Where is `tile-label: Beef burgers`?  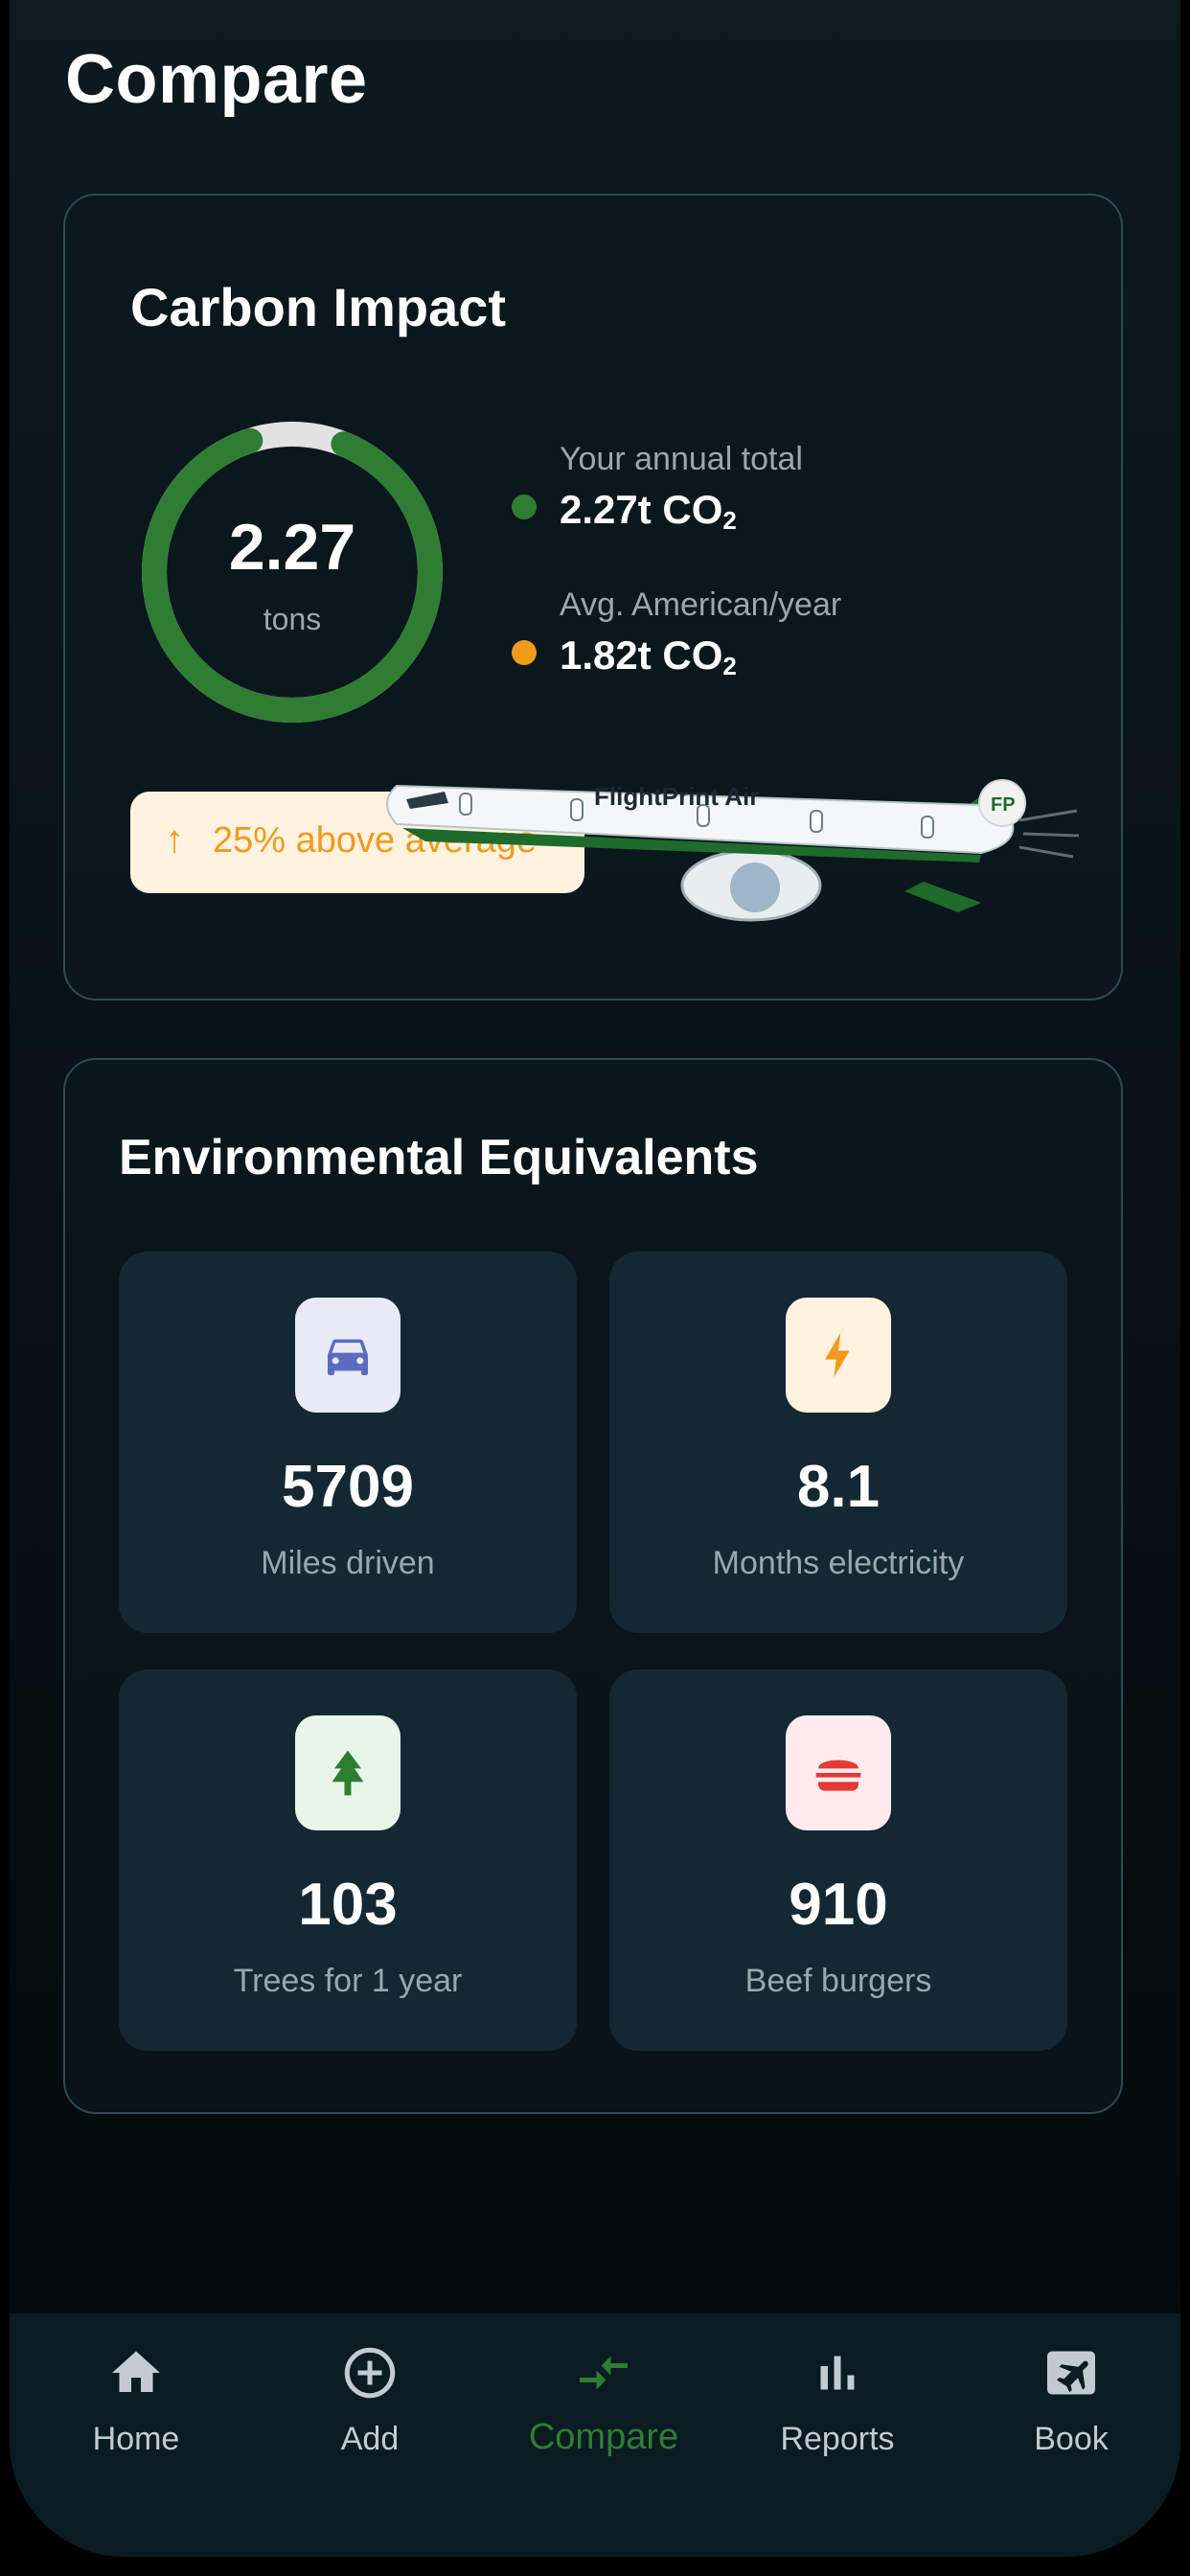 tile-label: Beef burgers is located at coordinates (838, 1981).